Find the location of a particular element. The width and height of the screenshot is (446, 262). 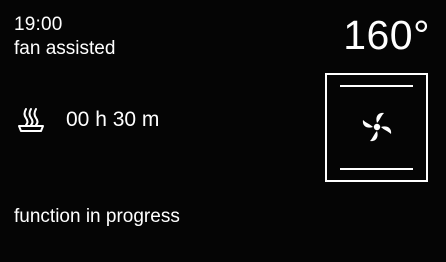

cooking-duration: 00 h 30 m is located at coordinates (113, 119).